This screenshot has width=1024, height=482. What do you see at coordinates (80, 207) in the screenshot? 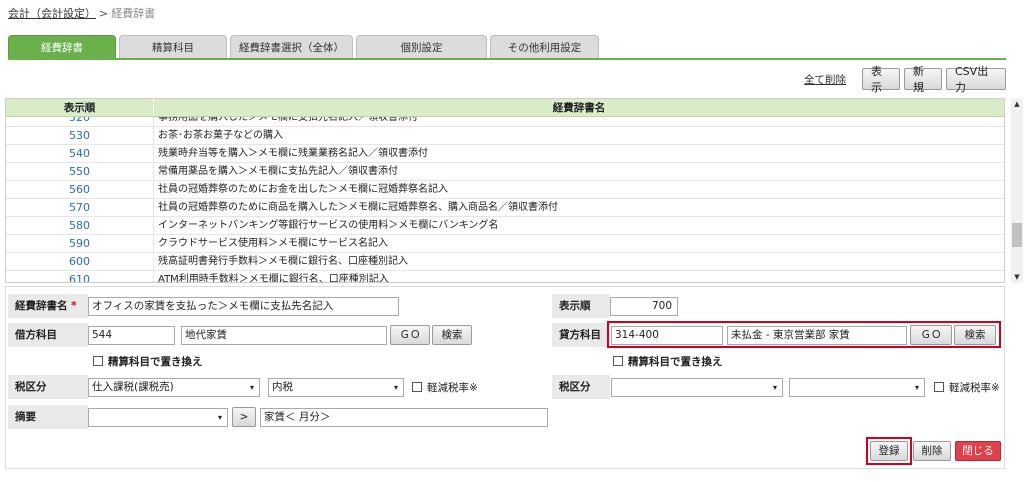
I see `row-order: 570` at bounding box center [80, 207].